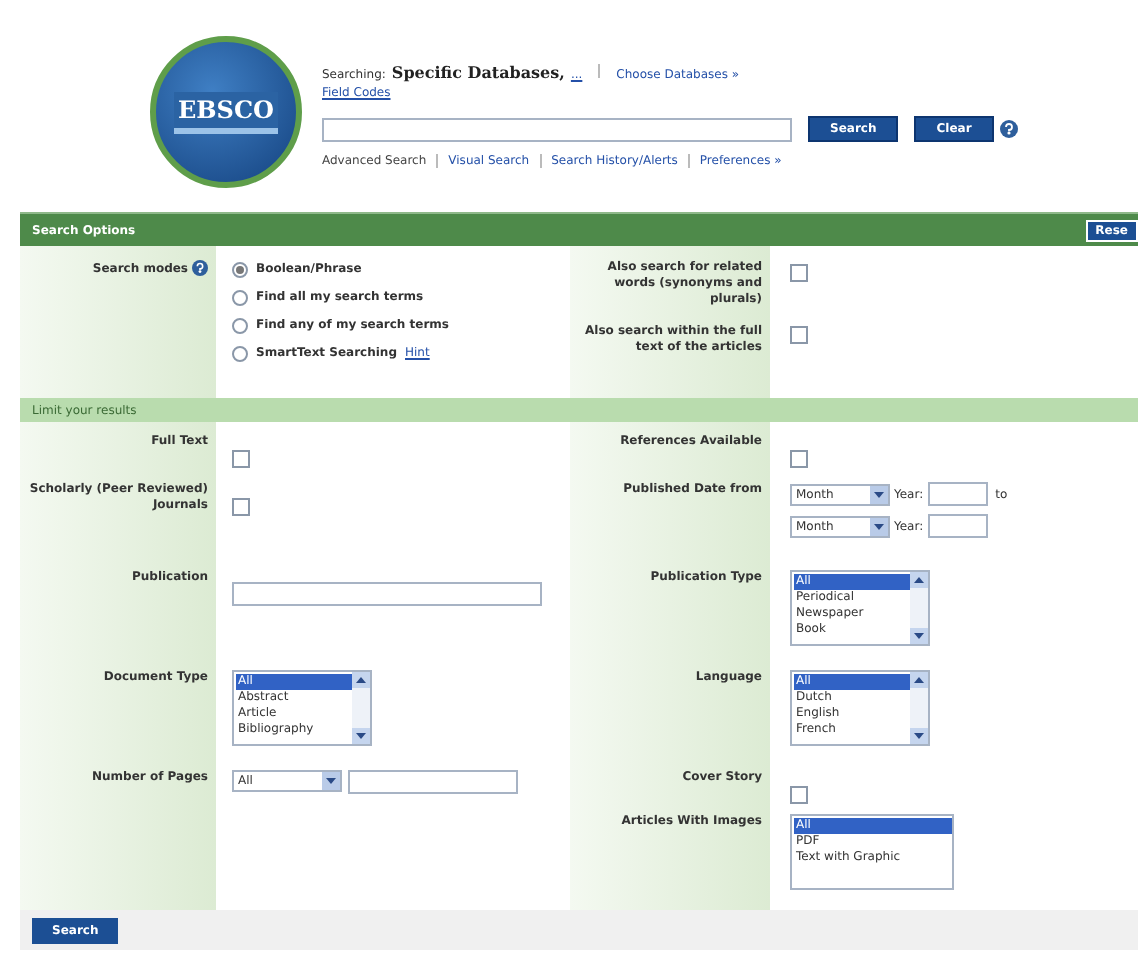 Image resolution: width=1138 pixels, height=962 pixels. What do you see at coordinates (387, 594) in the screenshot?
I see `publication-field` at bounding box center [387, 594].